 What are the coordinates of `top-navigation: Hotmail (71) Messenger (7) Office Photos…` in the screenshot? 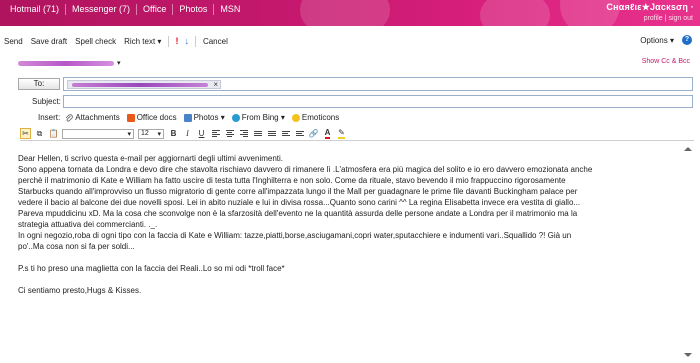 It's located at (125, 9).